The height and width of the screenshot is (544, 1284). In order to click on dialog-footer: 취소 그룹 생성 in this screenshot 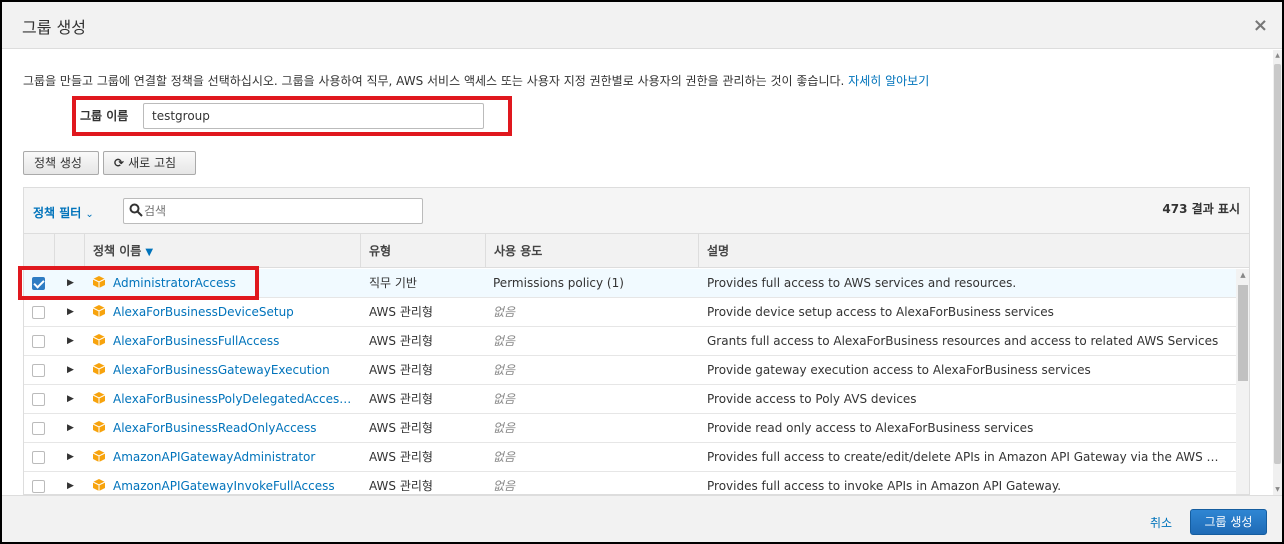, I will do `click(642, 518)`.